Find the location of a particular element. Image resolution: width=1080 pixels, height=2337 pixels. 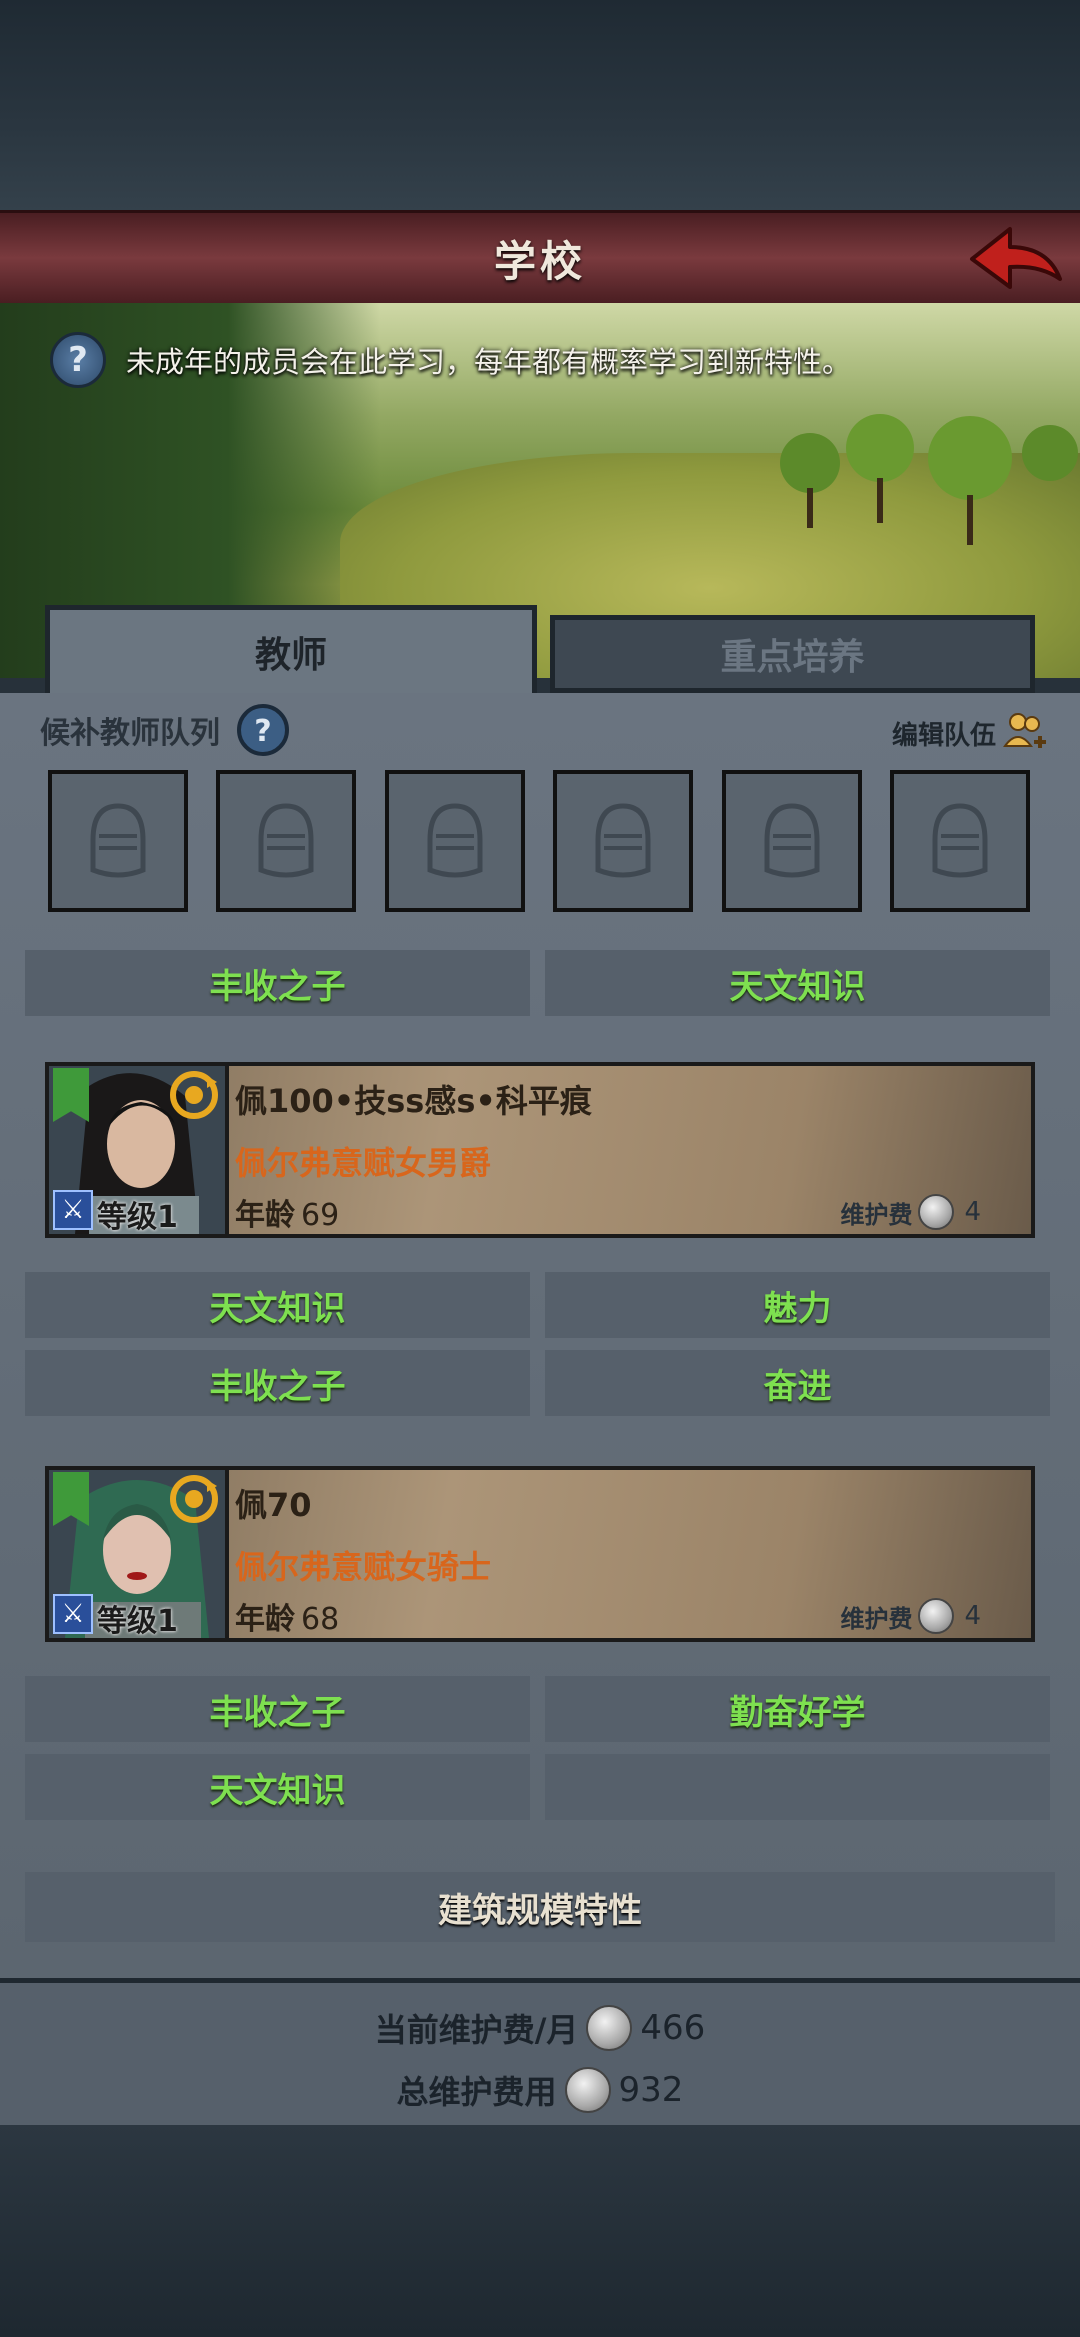

teacher-name: 佩100•技ss感s•科平痕 is located at coordinates (413, 1101).